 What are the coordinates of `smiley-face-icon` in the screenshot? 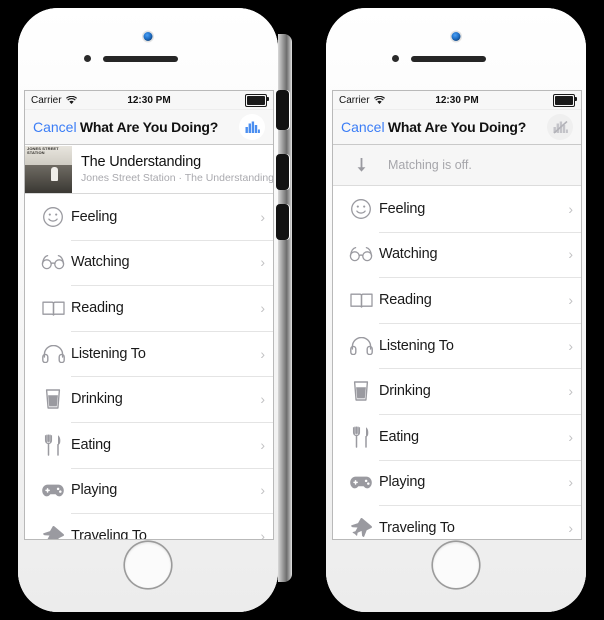 It's located at (53, 217).